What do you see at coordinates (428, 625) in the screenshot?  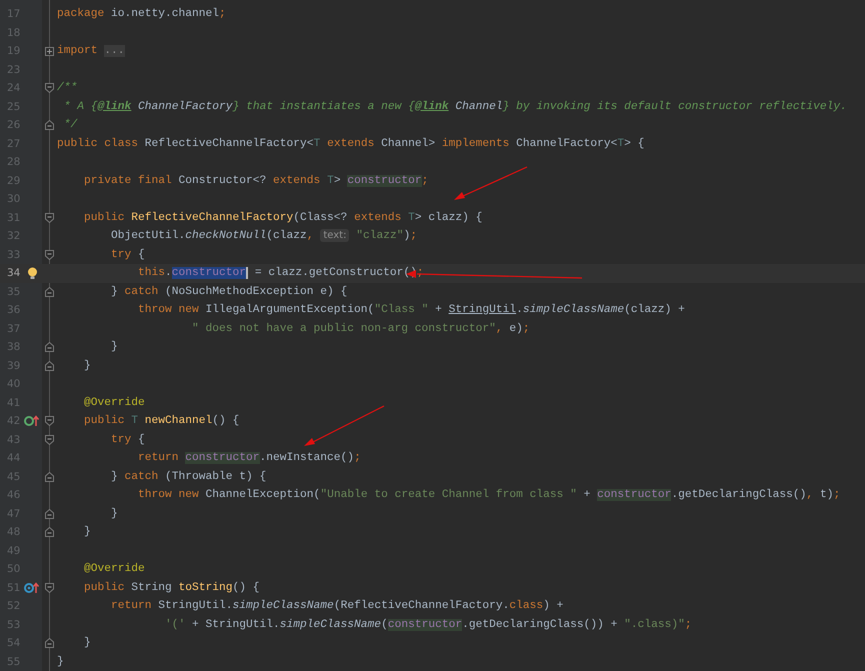 I see `code-line: '(' + StringUtil.simpleClassName(constructor.getDeclaringClass()) + ".class)";` at bounding box center [428, 625].